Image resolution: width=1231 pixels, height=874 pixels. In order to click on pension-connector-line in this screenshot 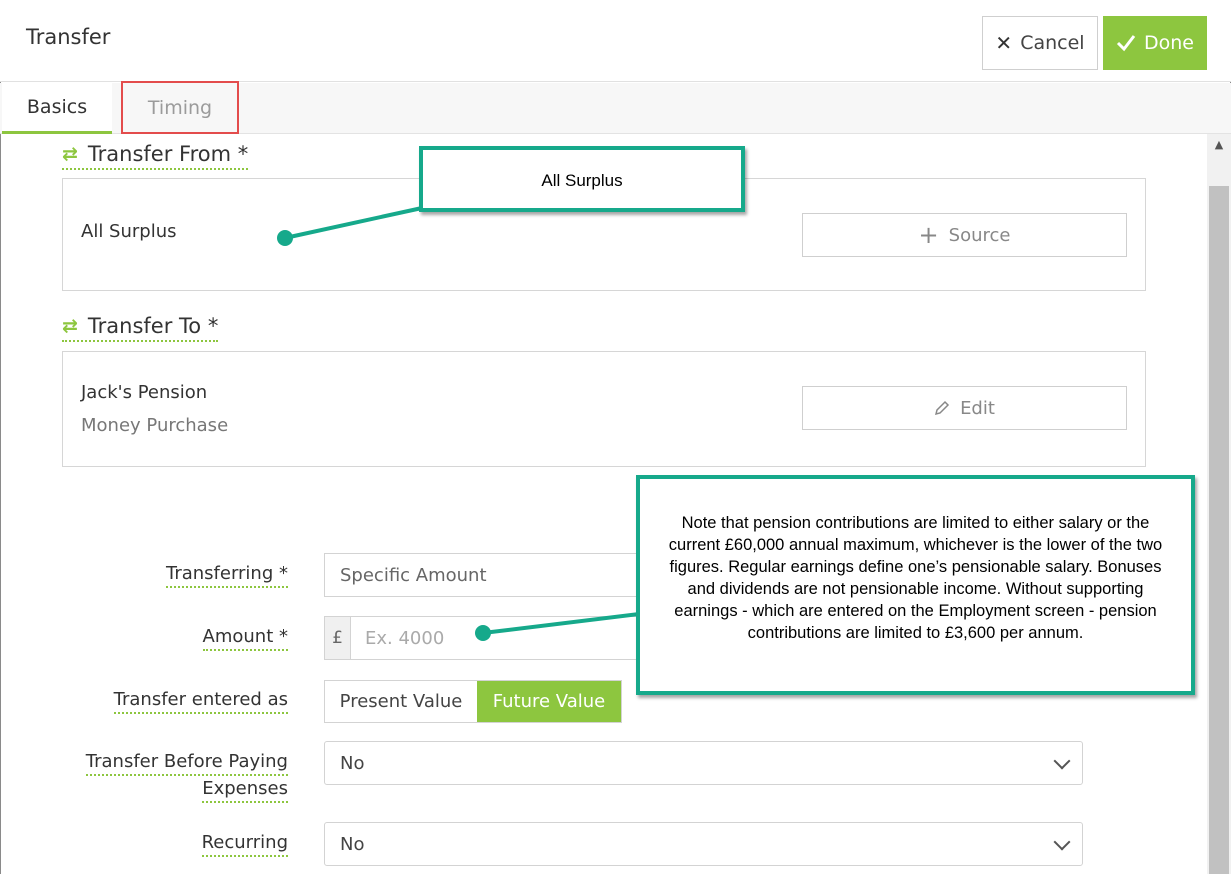, I will do `click(561, 623)`.